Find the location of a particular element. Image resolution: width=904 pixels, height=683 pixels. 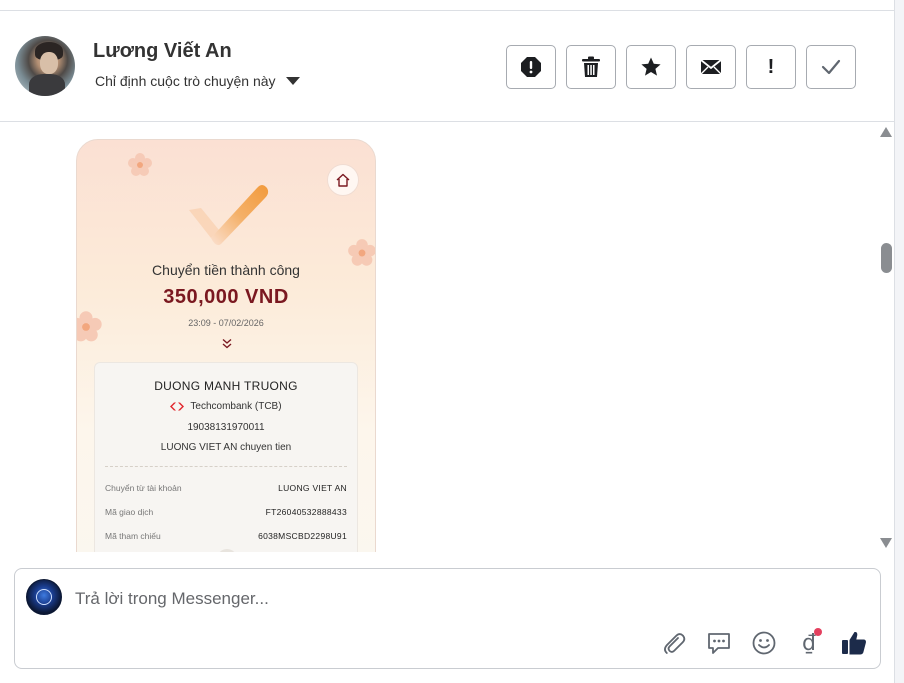

composer-tools: ₫ is located at coordinates (764, 643).